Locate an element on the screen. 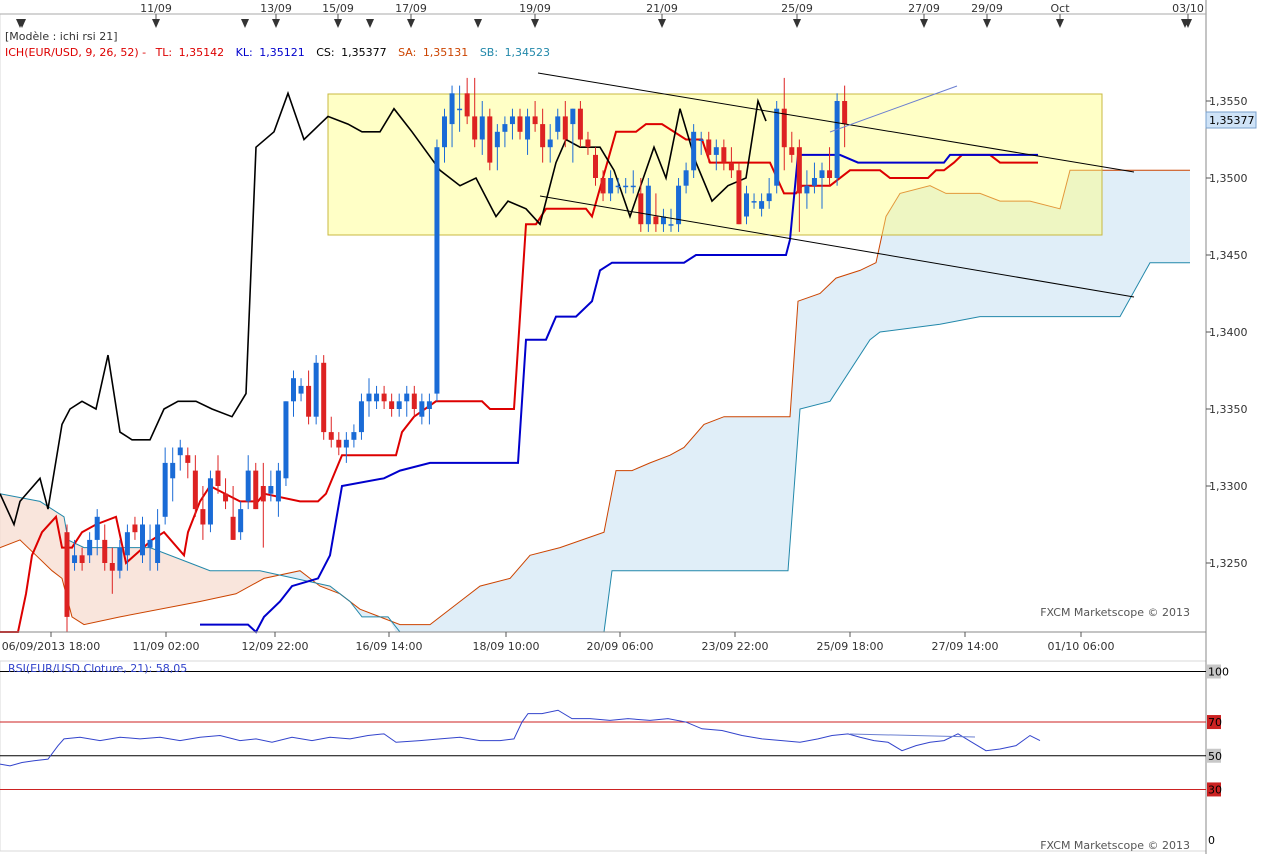  x-tick-label: 25/09 18:00 is located at coordinates (850, 646).